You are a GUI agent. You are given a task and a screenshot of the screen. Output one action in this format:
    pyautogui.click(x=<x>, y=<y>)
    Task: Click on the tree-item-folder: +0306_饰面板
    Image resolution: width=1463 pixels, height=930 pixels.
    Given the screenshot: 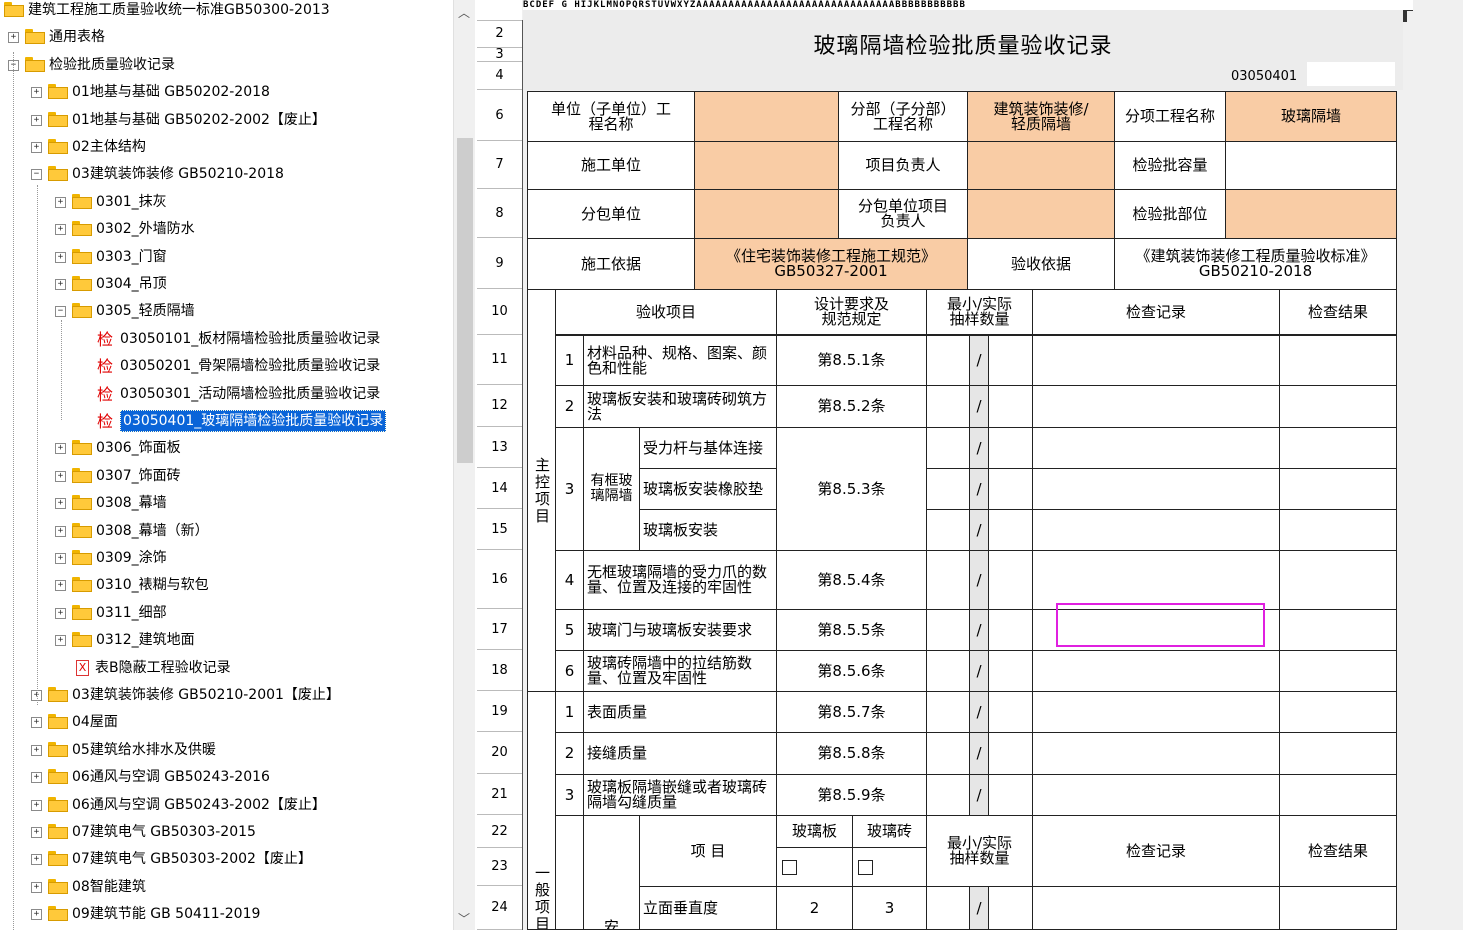 What is the action you would take?
    pyautogui.click(x=225, y=448)
    